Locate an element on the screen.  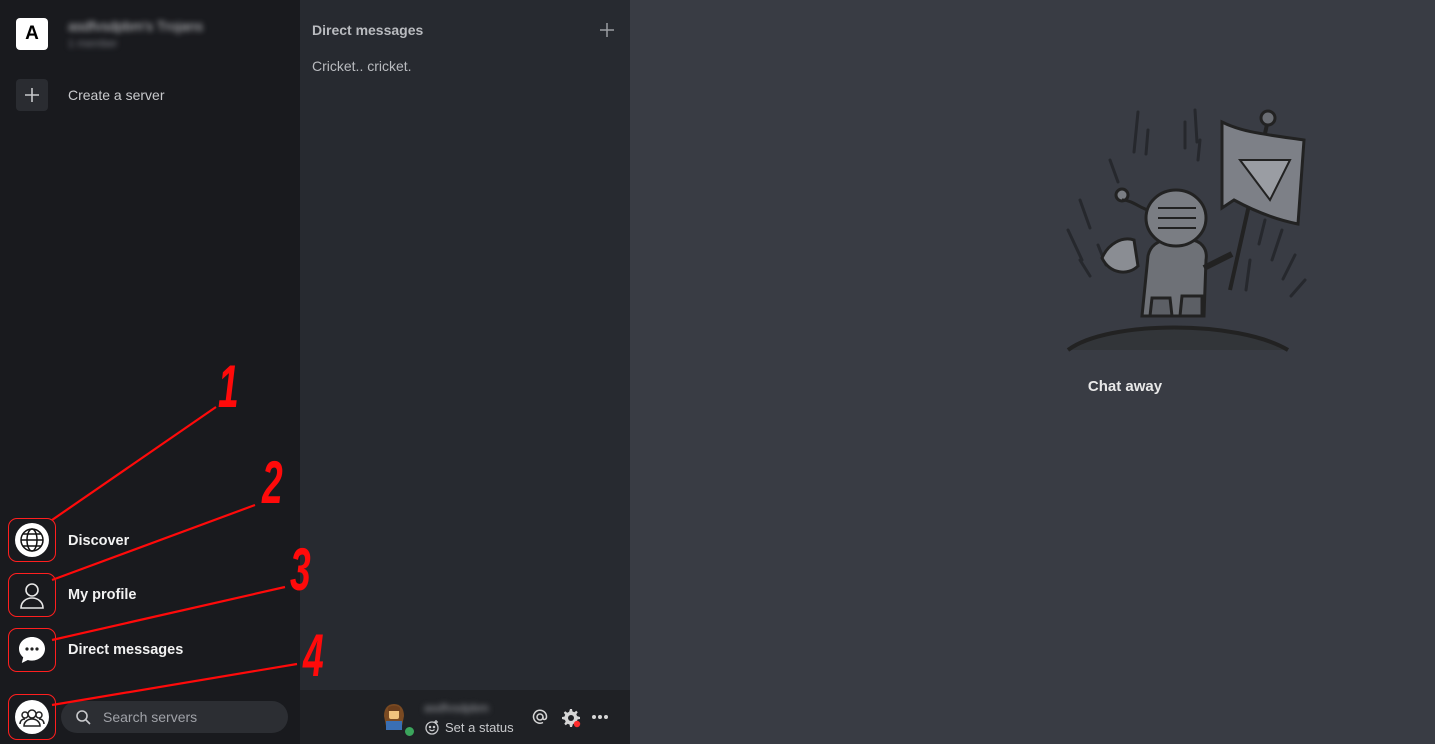
discover-button is located at coordinates (32, 540).